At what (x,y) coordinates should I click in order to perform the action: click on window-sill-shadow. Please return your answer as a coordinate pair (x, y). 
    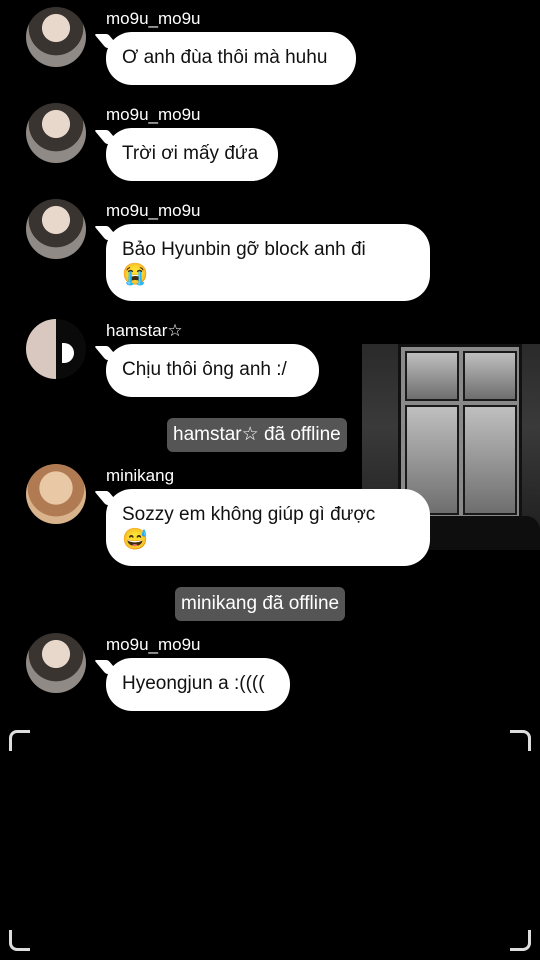
    Looking at the image, I should click on (476, 533).